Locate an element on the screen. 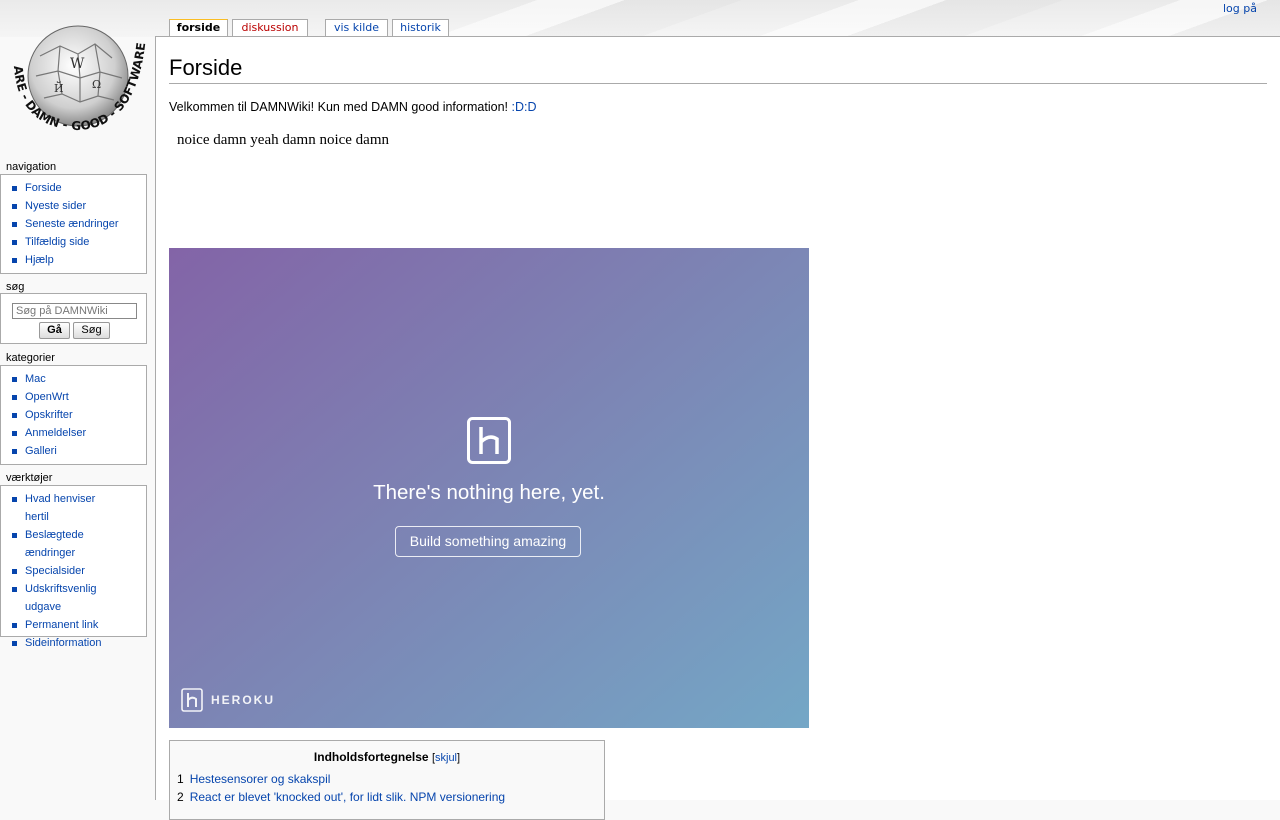 The image size is (1280, 820). category-item-opskrifter: Opskrifter is located at coordinates (73, 415).